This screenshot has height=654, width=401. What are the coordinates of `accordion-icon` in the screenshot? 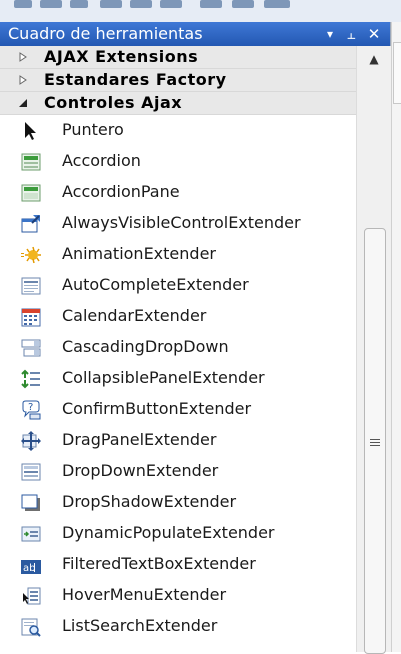 It's located at (31, 162).